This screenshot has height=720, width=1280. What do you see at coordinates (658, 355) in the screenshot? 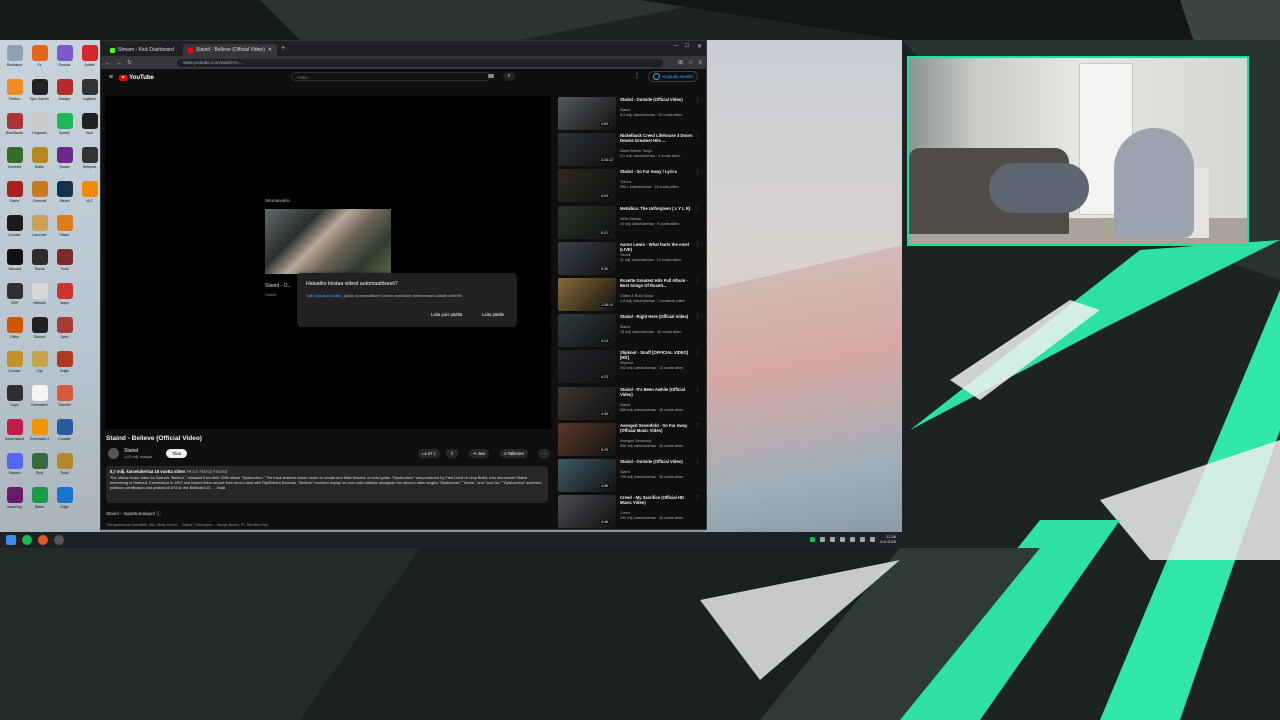
I see `recommended-title: Slipknot - Snuff [OFFICIAL VIDEO] [HD]` at bounding box center [658, 355].